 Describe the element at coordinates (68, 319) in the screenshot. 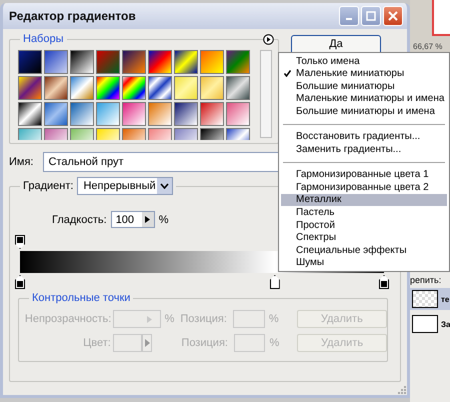

I see `opacity-label: Непрозрачность:` at that location.